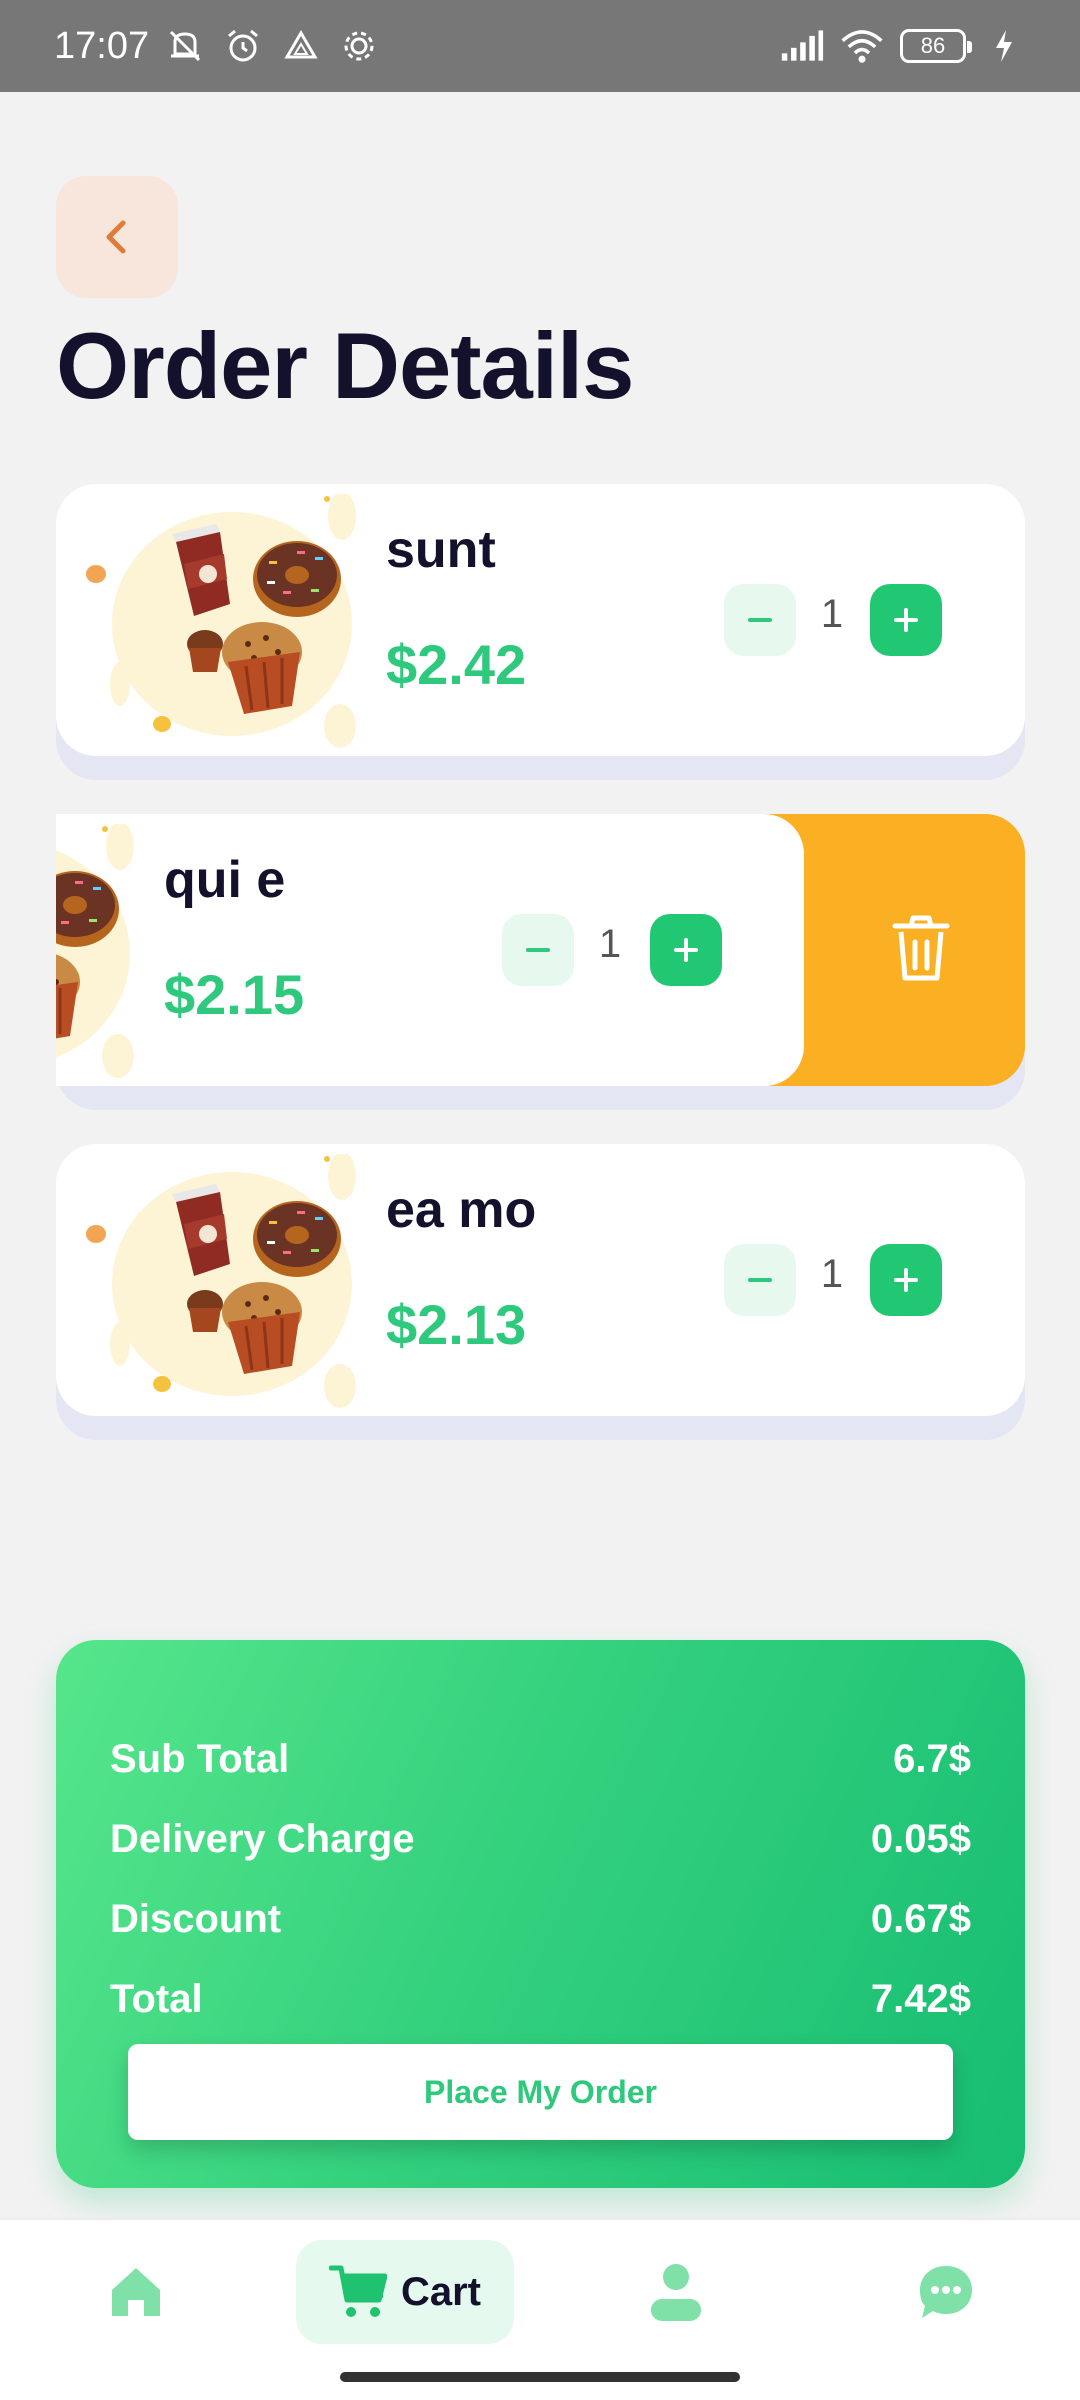 This screenshot has width=1080, height=2400. Describe the element at coordinates (540, 1759) in the screenshot. I see `subtotal-row: Sub Total 6.7$` at that location.